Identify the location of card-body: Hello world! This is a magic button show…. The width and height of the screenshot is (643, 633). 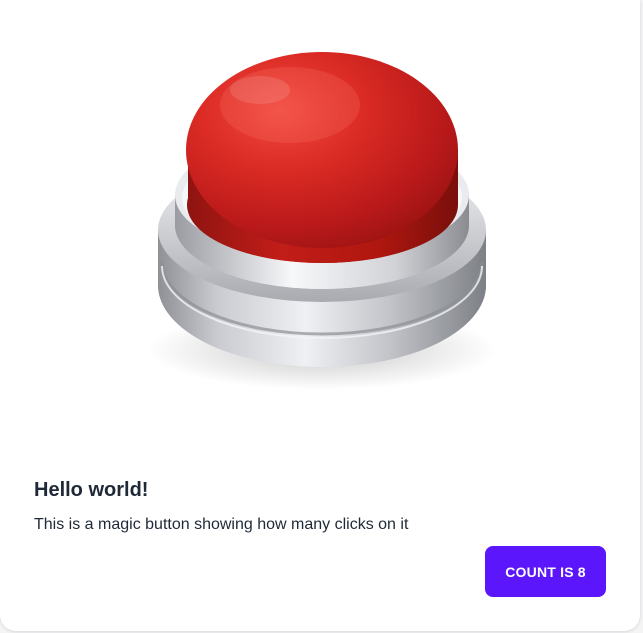
(320, 506).